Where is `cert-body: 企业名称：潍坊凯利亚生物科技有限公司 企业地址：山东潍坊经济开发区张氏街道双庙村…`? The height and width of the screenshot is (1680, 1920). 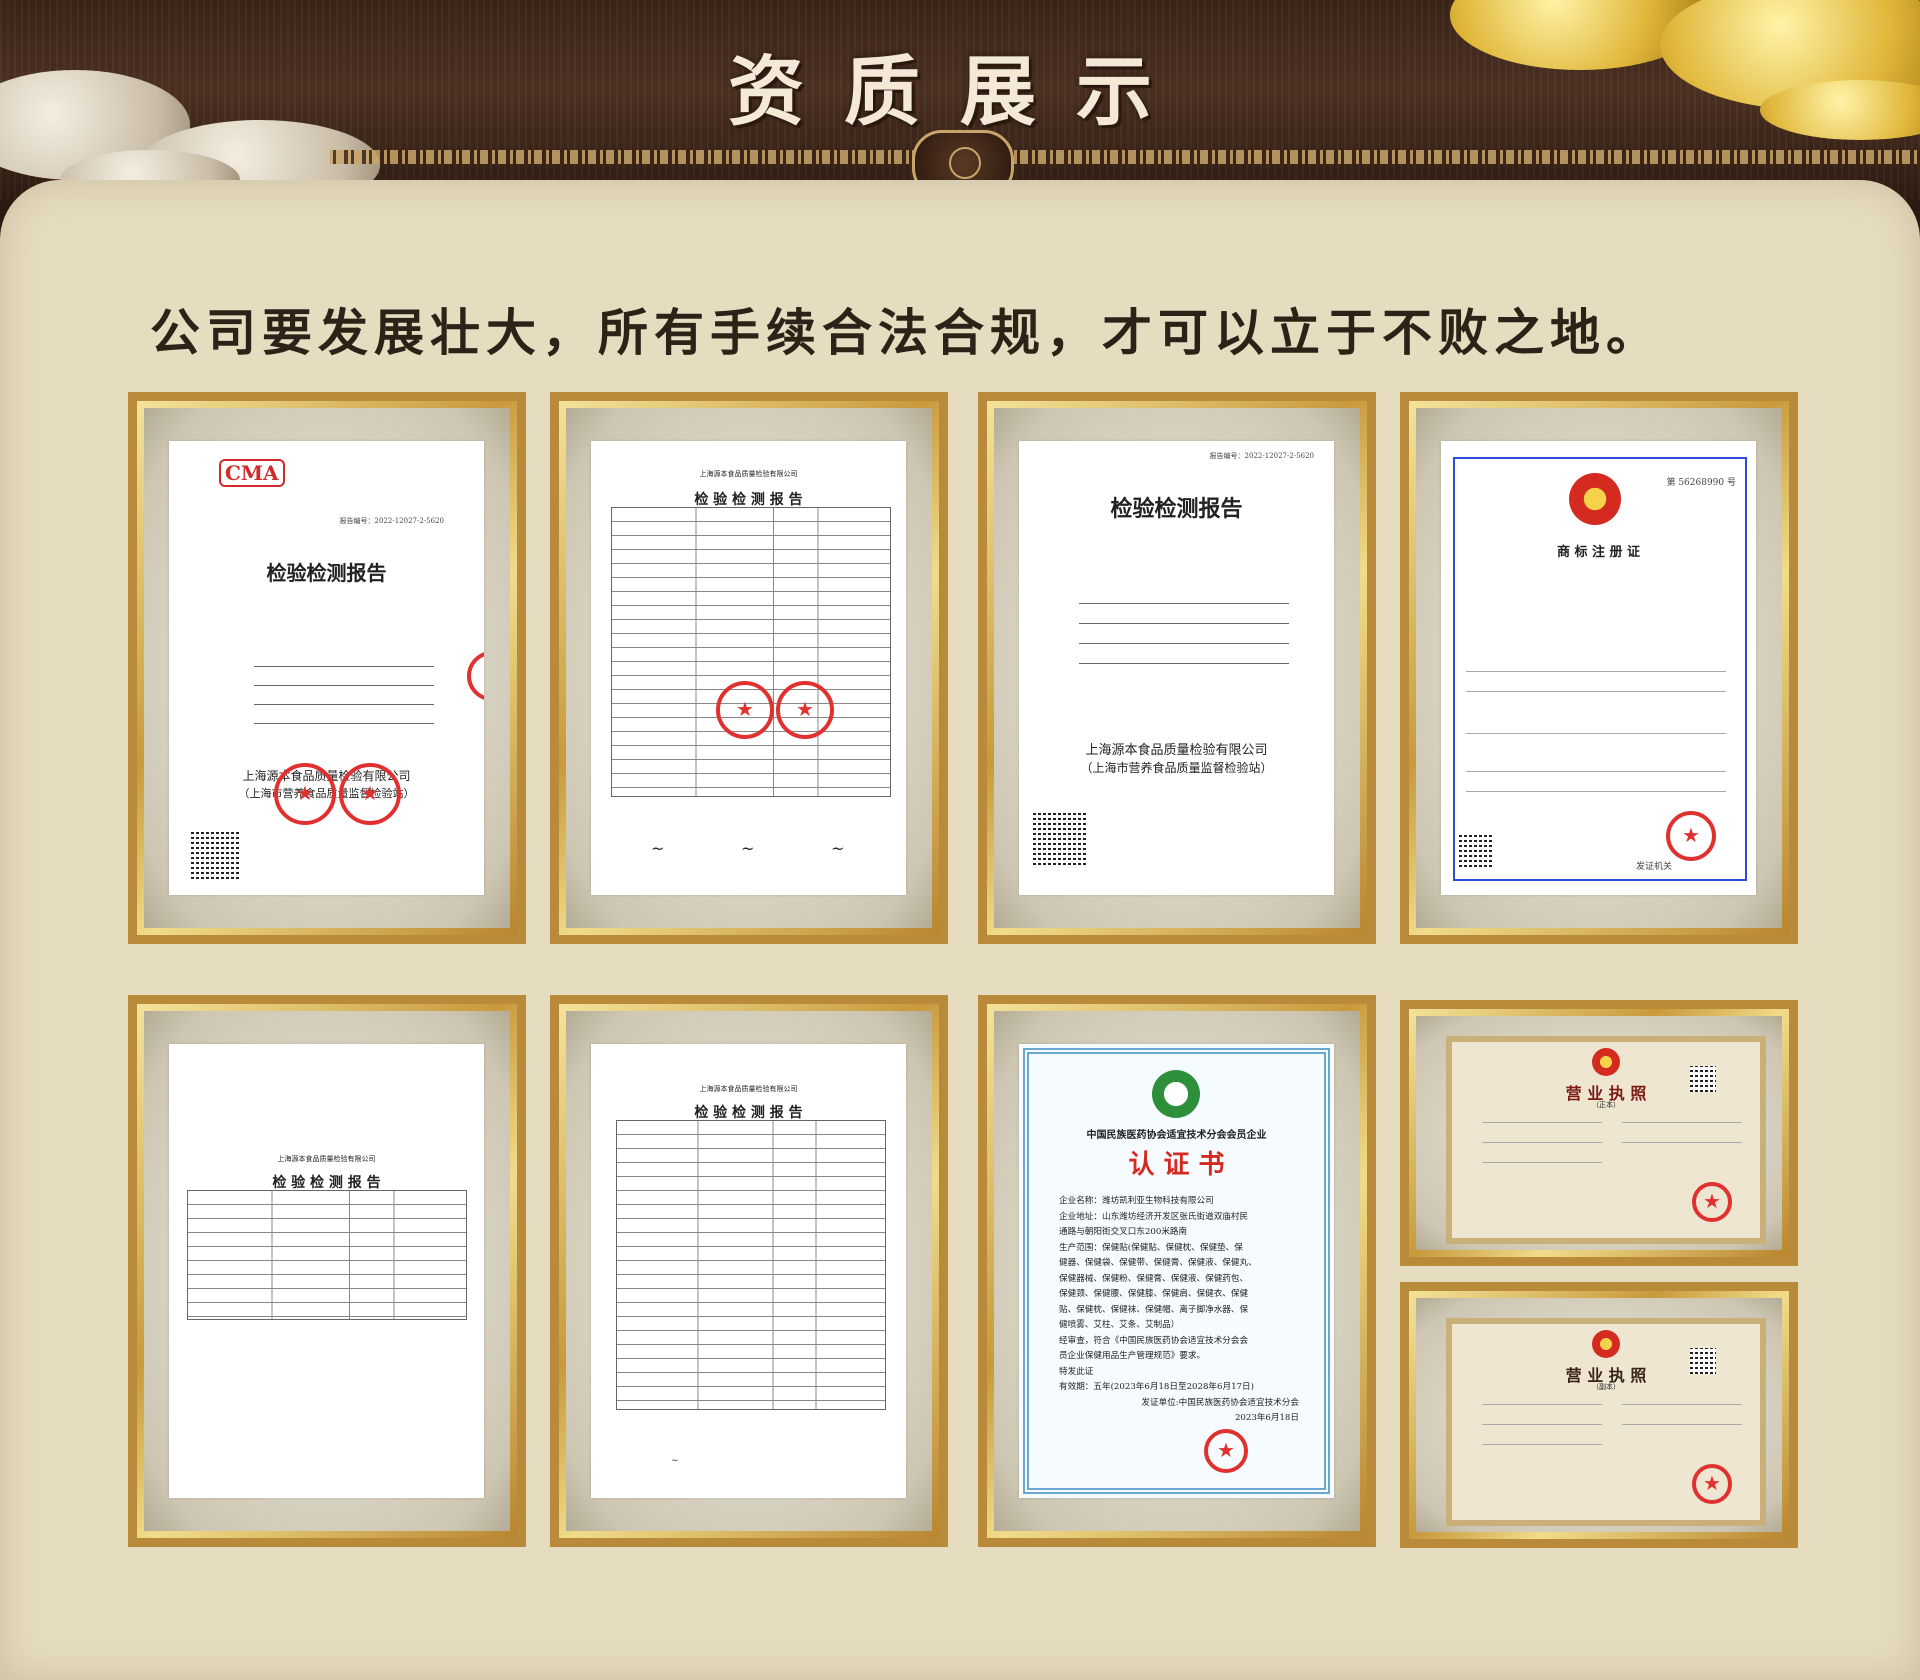 cert-body: 企业名称：潍坊凯利亚生物科技有限公司 企业地址：山东潍坊经济开发区张氏街道双庙村… is located at coordinates (1179, 1309).